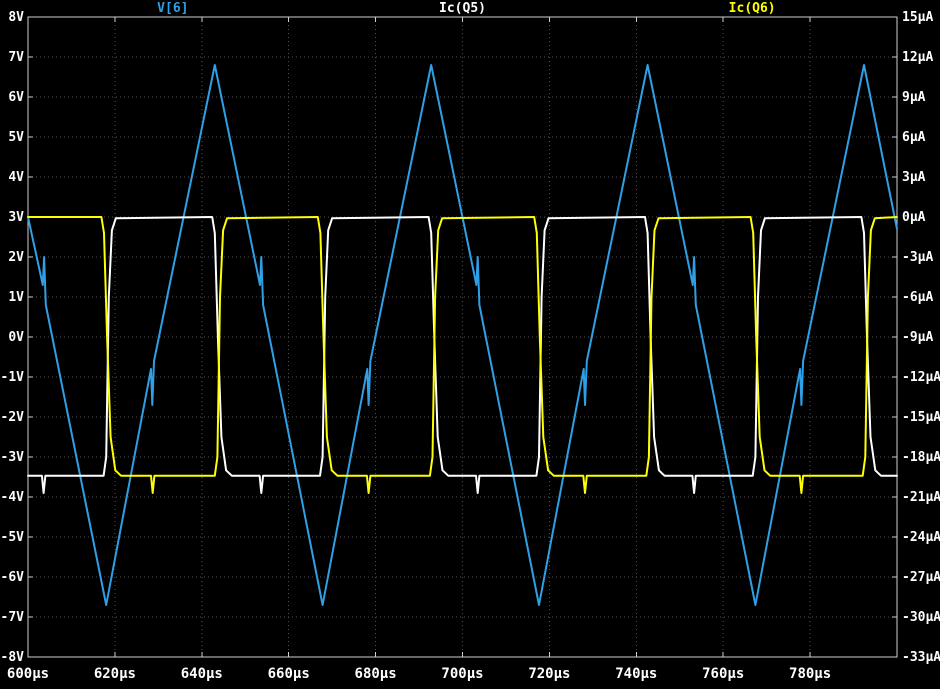 This screenshot has width=940, height=689. What do you see at coordinates (914, 137) in the screenshot?
I see `svg-text: 6µA` at bounding box center [914, 137].